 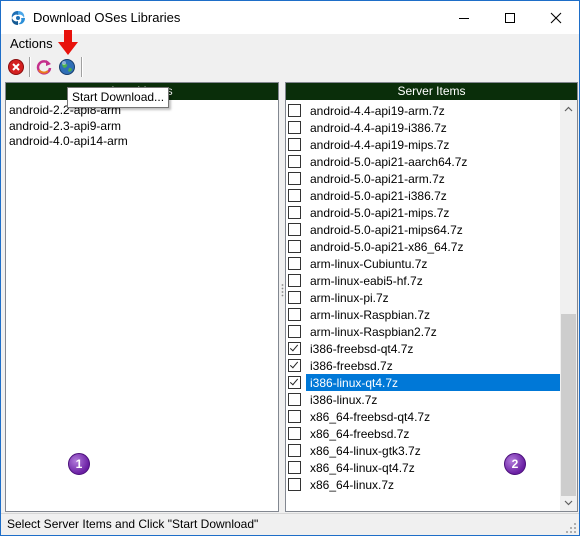 I want to click on close-button, so click(x=556, y=17).